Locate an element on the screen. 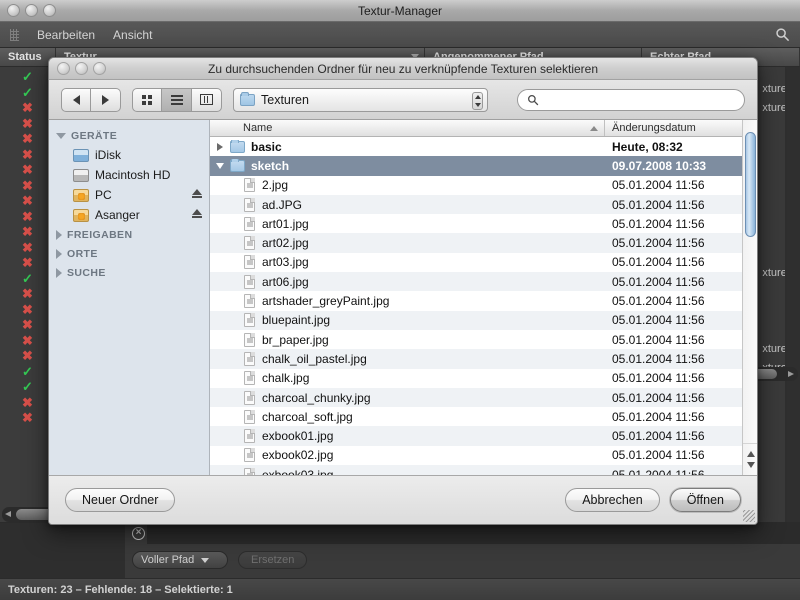 This screenshot has width=800, height=600. disclosure-open-icon is located at coordinates (220, 165).